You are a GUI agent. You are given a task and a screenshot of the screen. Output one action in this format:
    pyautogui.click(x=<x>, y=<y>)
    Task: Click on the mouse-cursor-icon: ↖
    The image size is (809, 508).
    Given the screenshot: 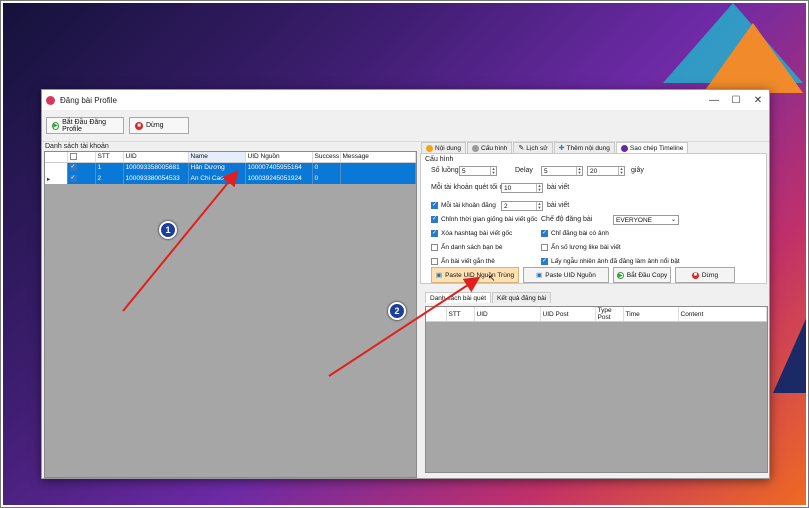 What is the action you would take?
    pyautogui.click(x=492, y=278)
    